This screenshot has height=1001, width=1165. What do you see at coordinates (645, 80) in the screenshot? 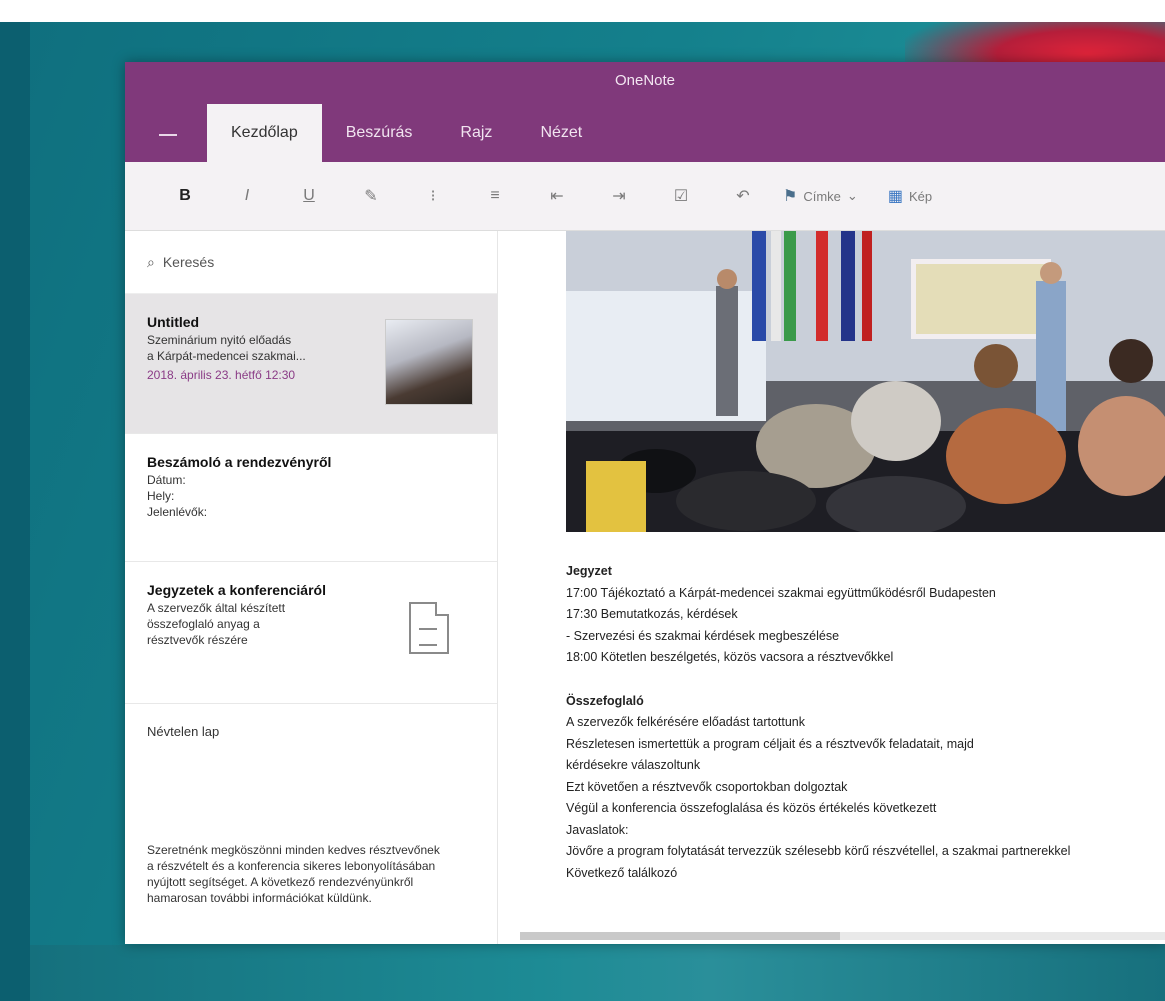
I see `app-title: OneNote` at bounding box center [645, 80].